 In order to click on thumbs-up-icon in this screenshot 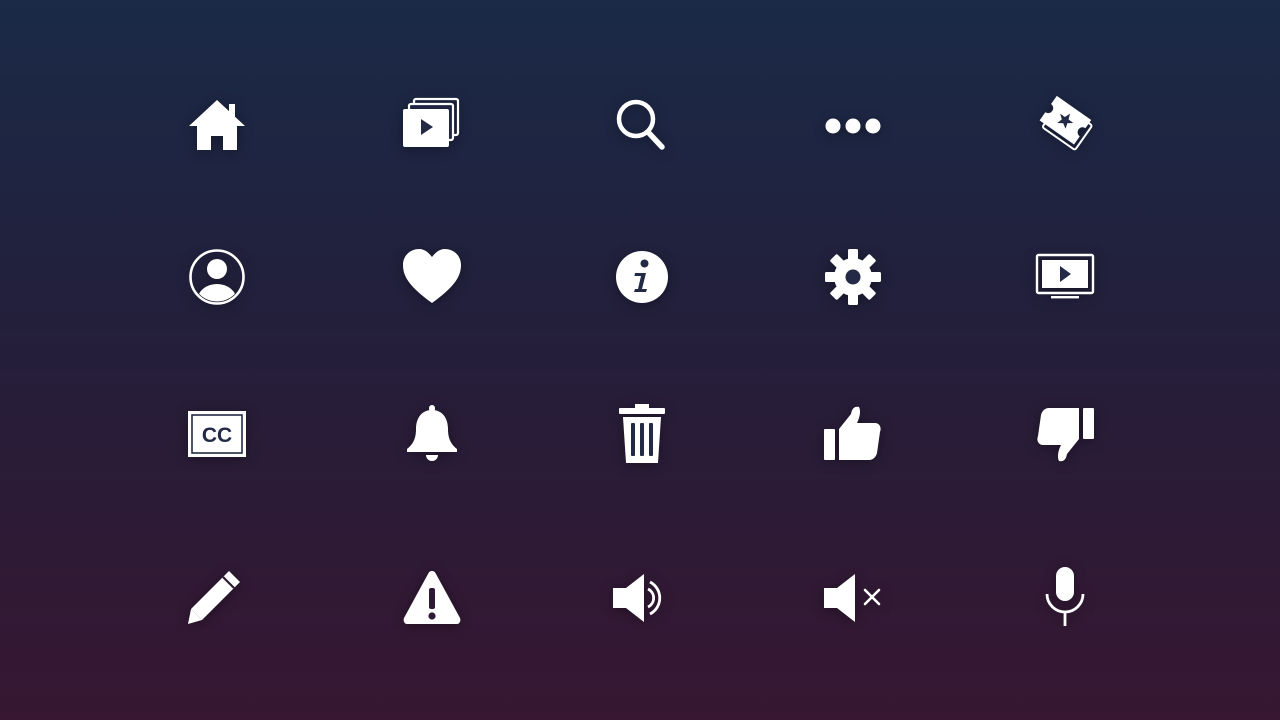, I will do `click(853, 434)`.